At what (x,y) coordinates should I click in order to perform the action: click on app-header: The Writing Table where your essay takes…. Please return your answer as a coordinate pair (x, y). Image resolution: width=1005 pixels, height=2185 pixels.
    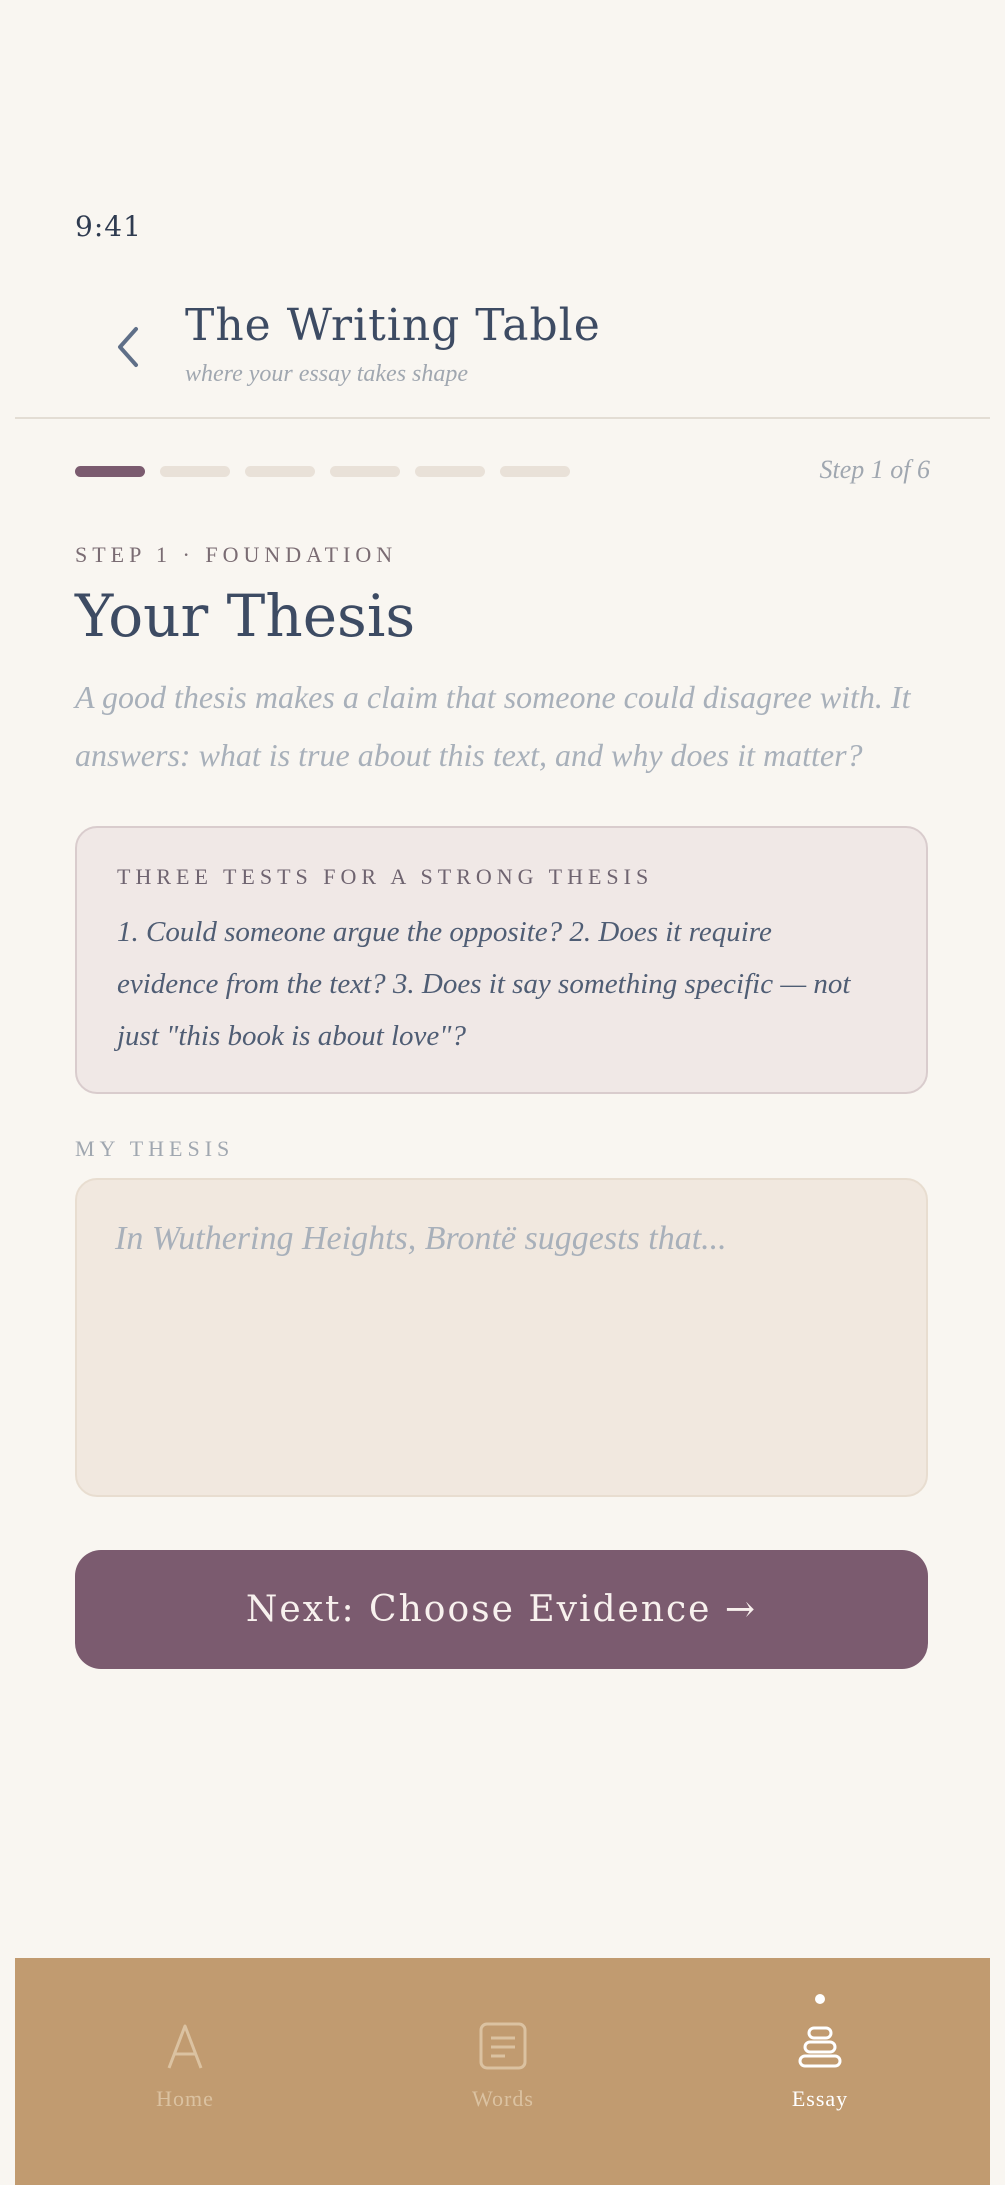
    Looking at the image, I should click on (502, 352).